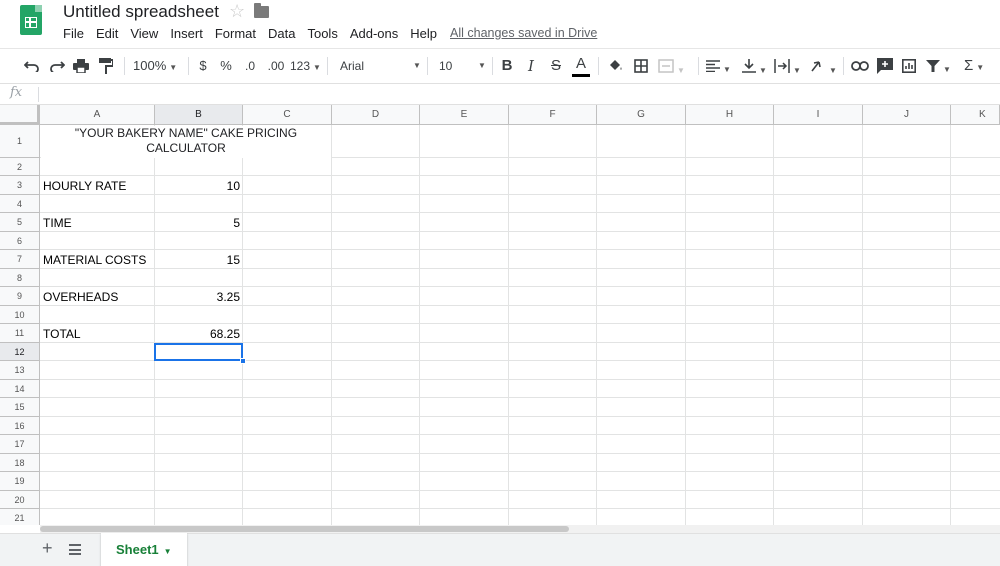 This screenshot has height=566, width=1000. What do you see at coordinates (756, 66) in the screenshot?
I see `vertical-align-icon: ▼` at bounding box center [756, 66].